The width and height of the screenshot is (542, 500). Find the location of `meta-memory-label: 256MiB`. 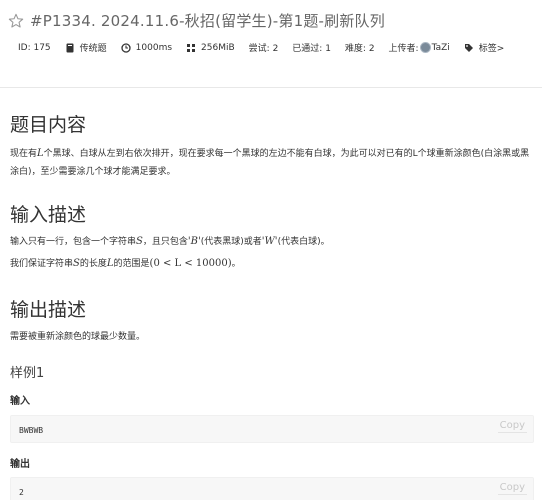

meta-memory-label: 256MiB is located at coordinates (218, 47).